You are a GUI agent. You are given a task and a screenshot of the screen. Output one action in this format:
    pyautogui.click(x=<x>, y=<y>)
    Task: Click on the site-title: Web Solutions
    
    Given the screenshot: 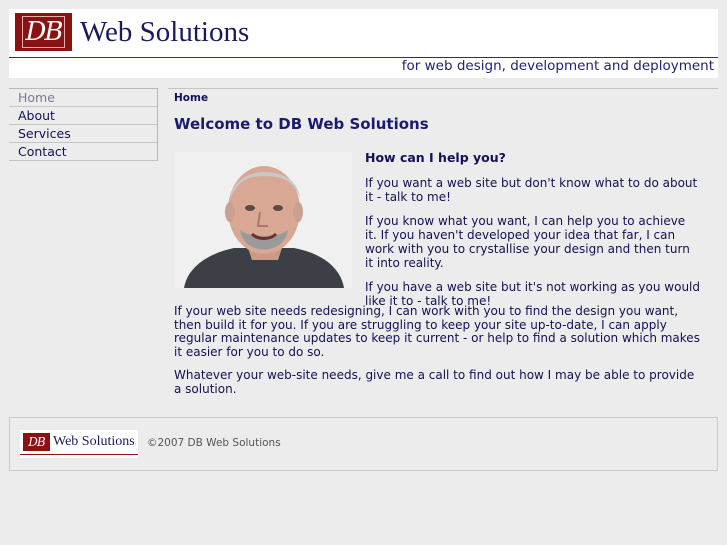 What is the action you would take?
    pyautogui.click(x=165, y=32)
    